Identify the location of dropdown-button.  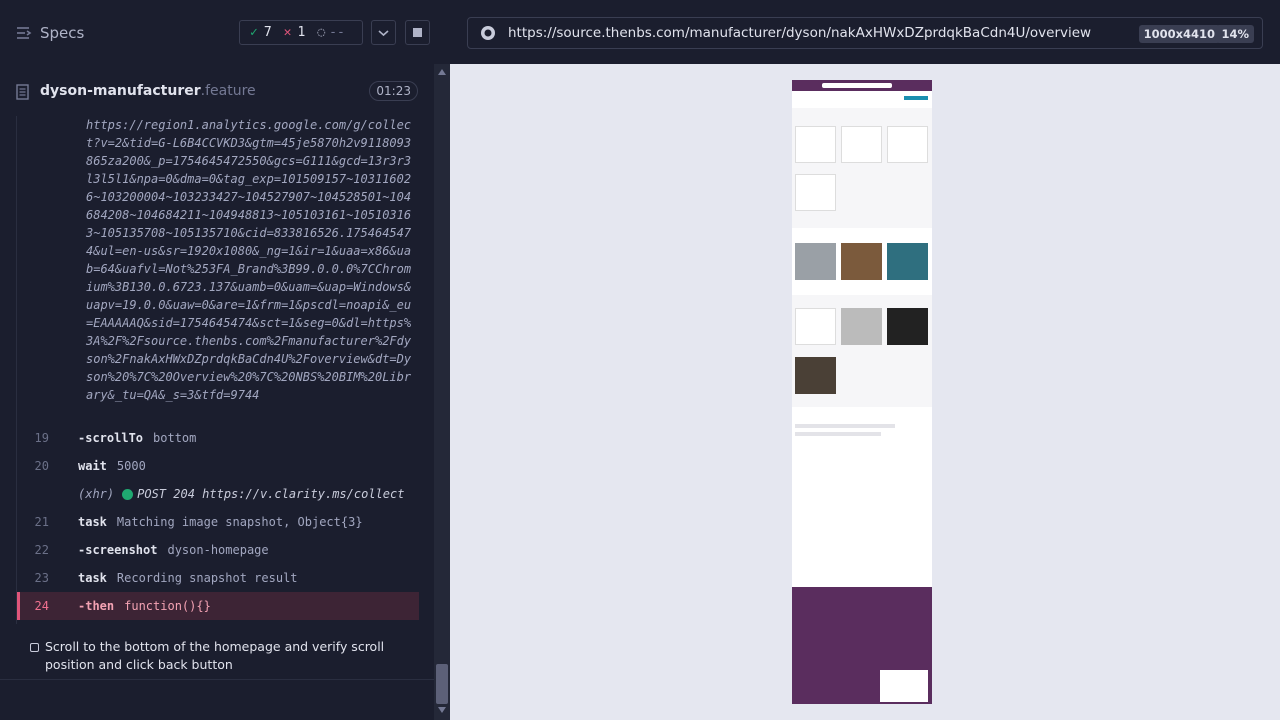
(383, 32).